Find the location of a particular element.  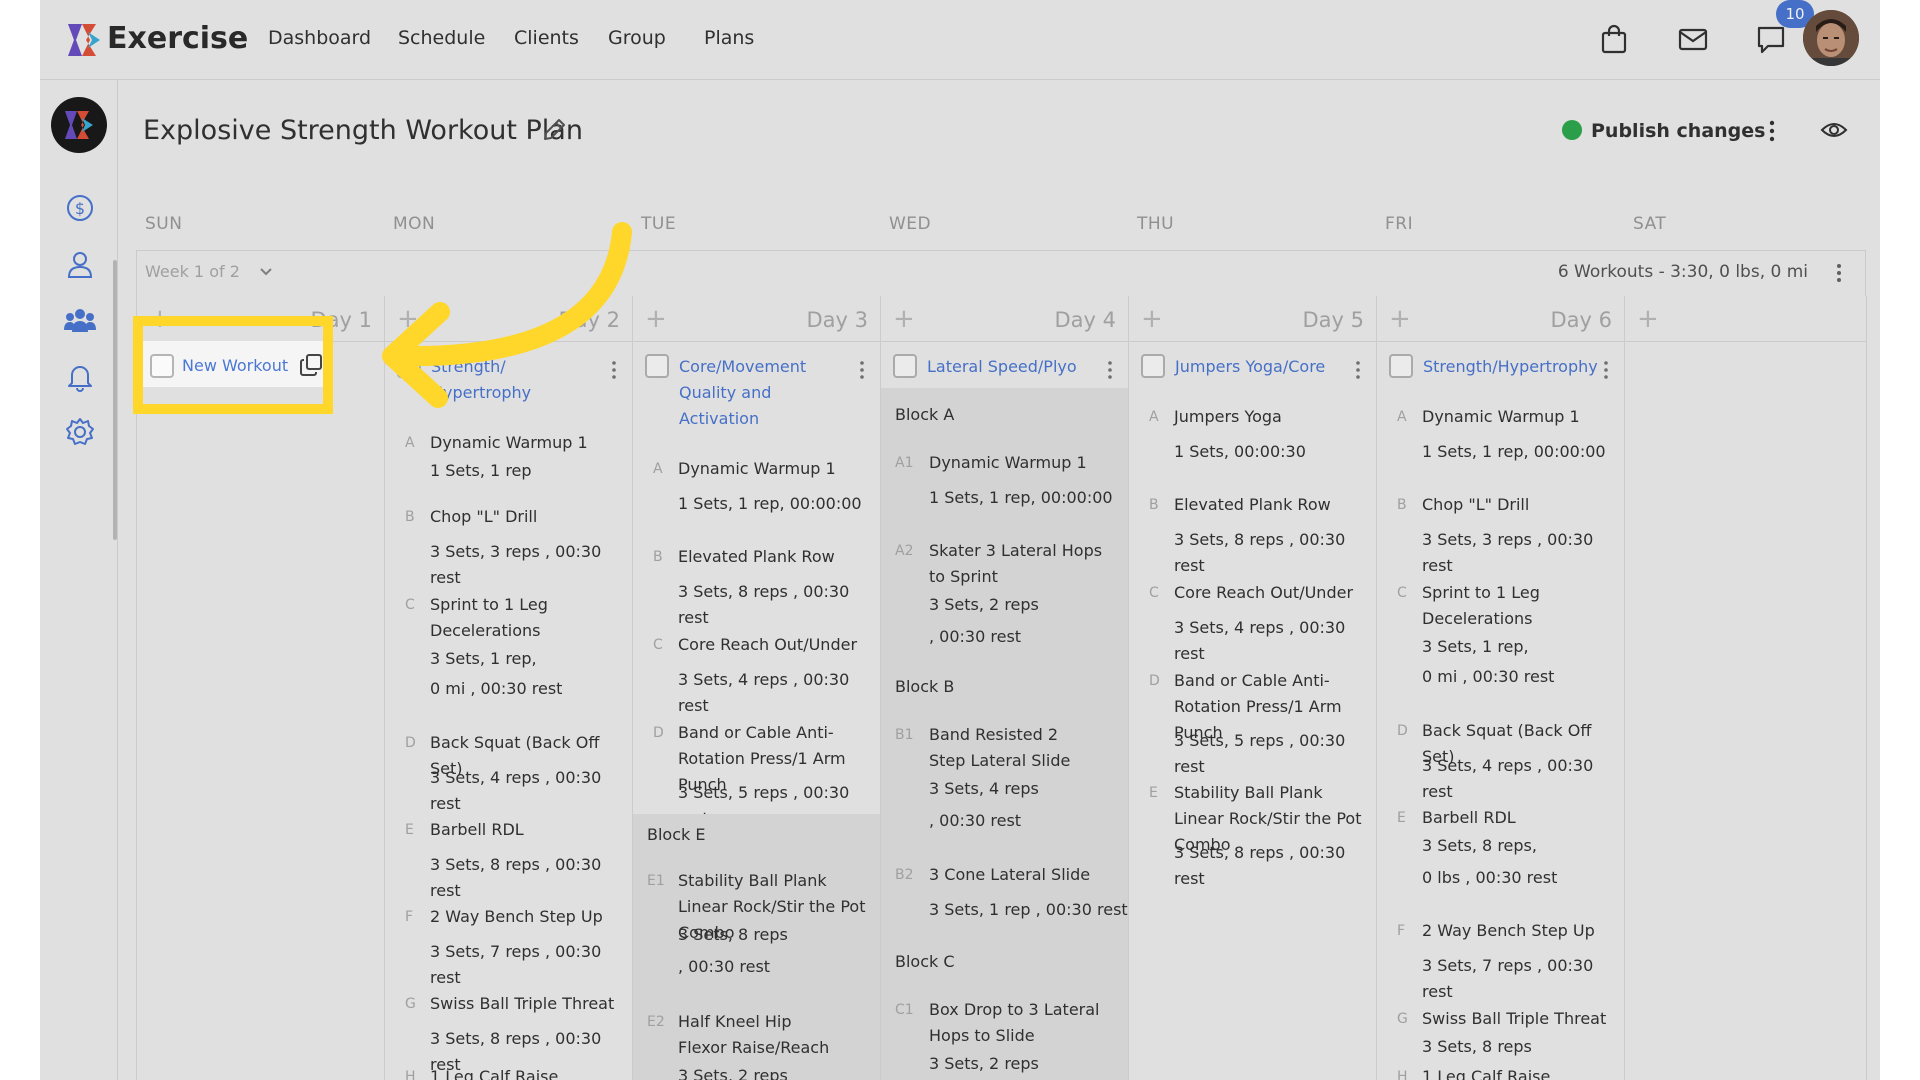

day-label: Day 4 is located at coordinates (1085, 320).